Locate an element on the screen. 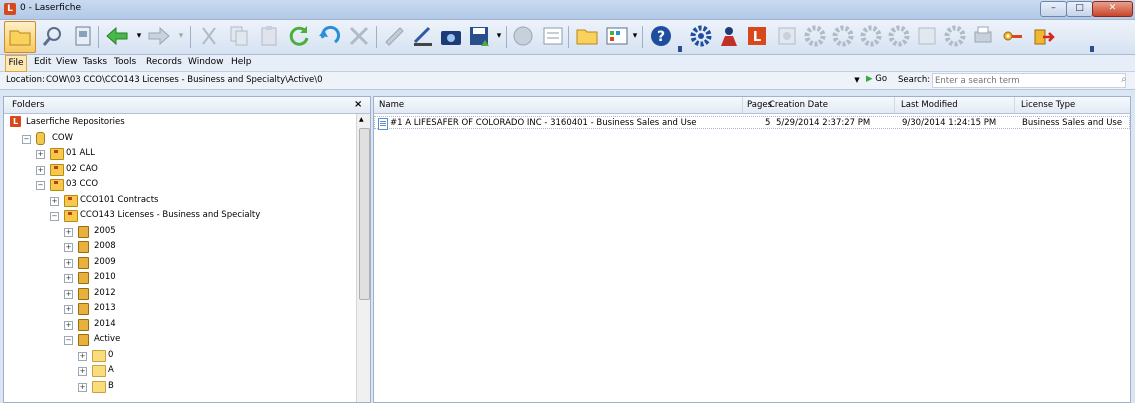 The width and height of the screenshot is (1135, 403). delete-icon is located at coordinates (359, 36).